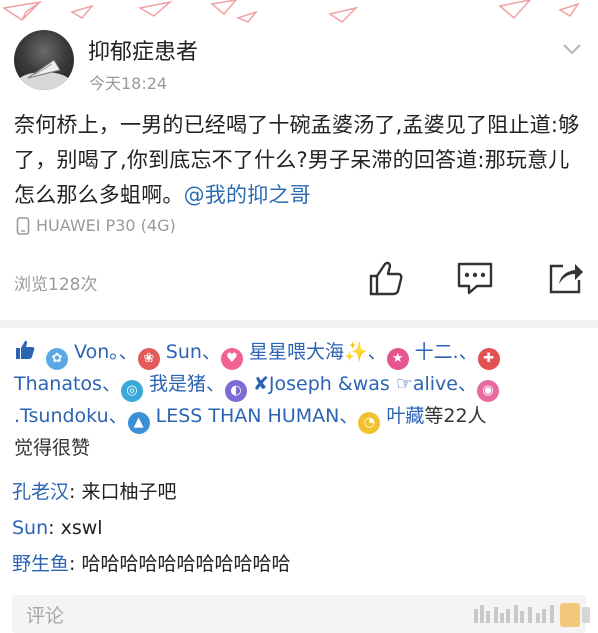 The image size is (598, 633). I want to click on comment-text: : 来口柚子吧, so click(123, 492).